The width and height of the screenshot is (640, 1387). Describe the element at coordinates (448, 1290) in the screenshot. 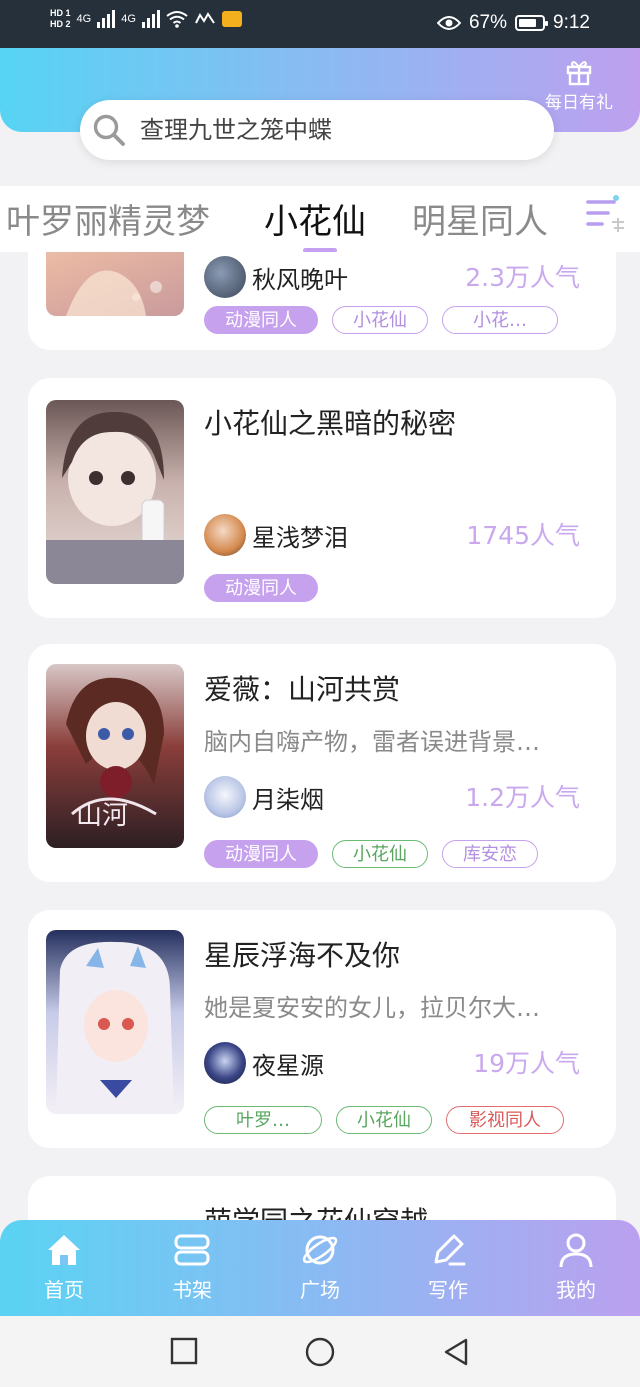

I see `nav-write-label: 写作` at that location.